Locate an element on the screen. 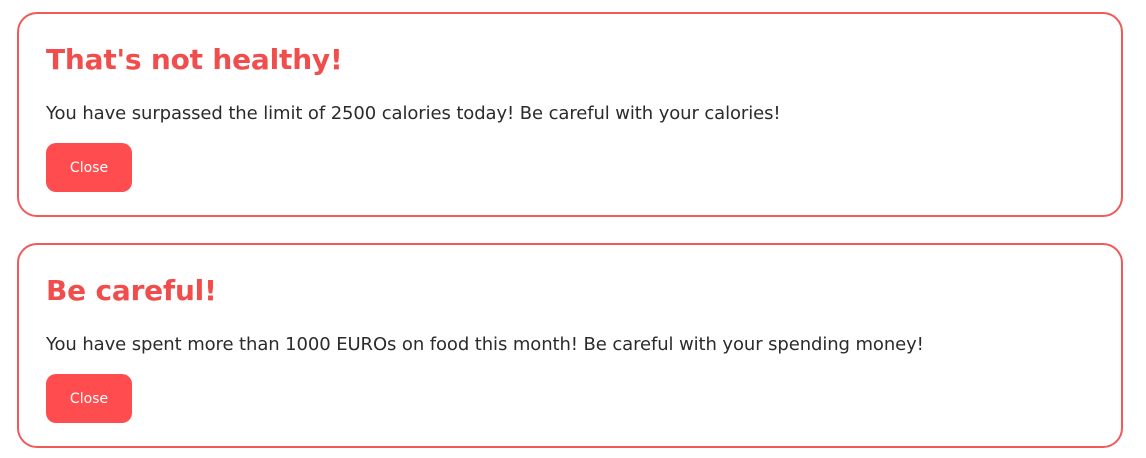 The image size is (1146, 458). alert-title: That's not healthy! is located at coordinates (194, 59).